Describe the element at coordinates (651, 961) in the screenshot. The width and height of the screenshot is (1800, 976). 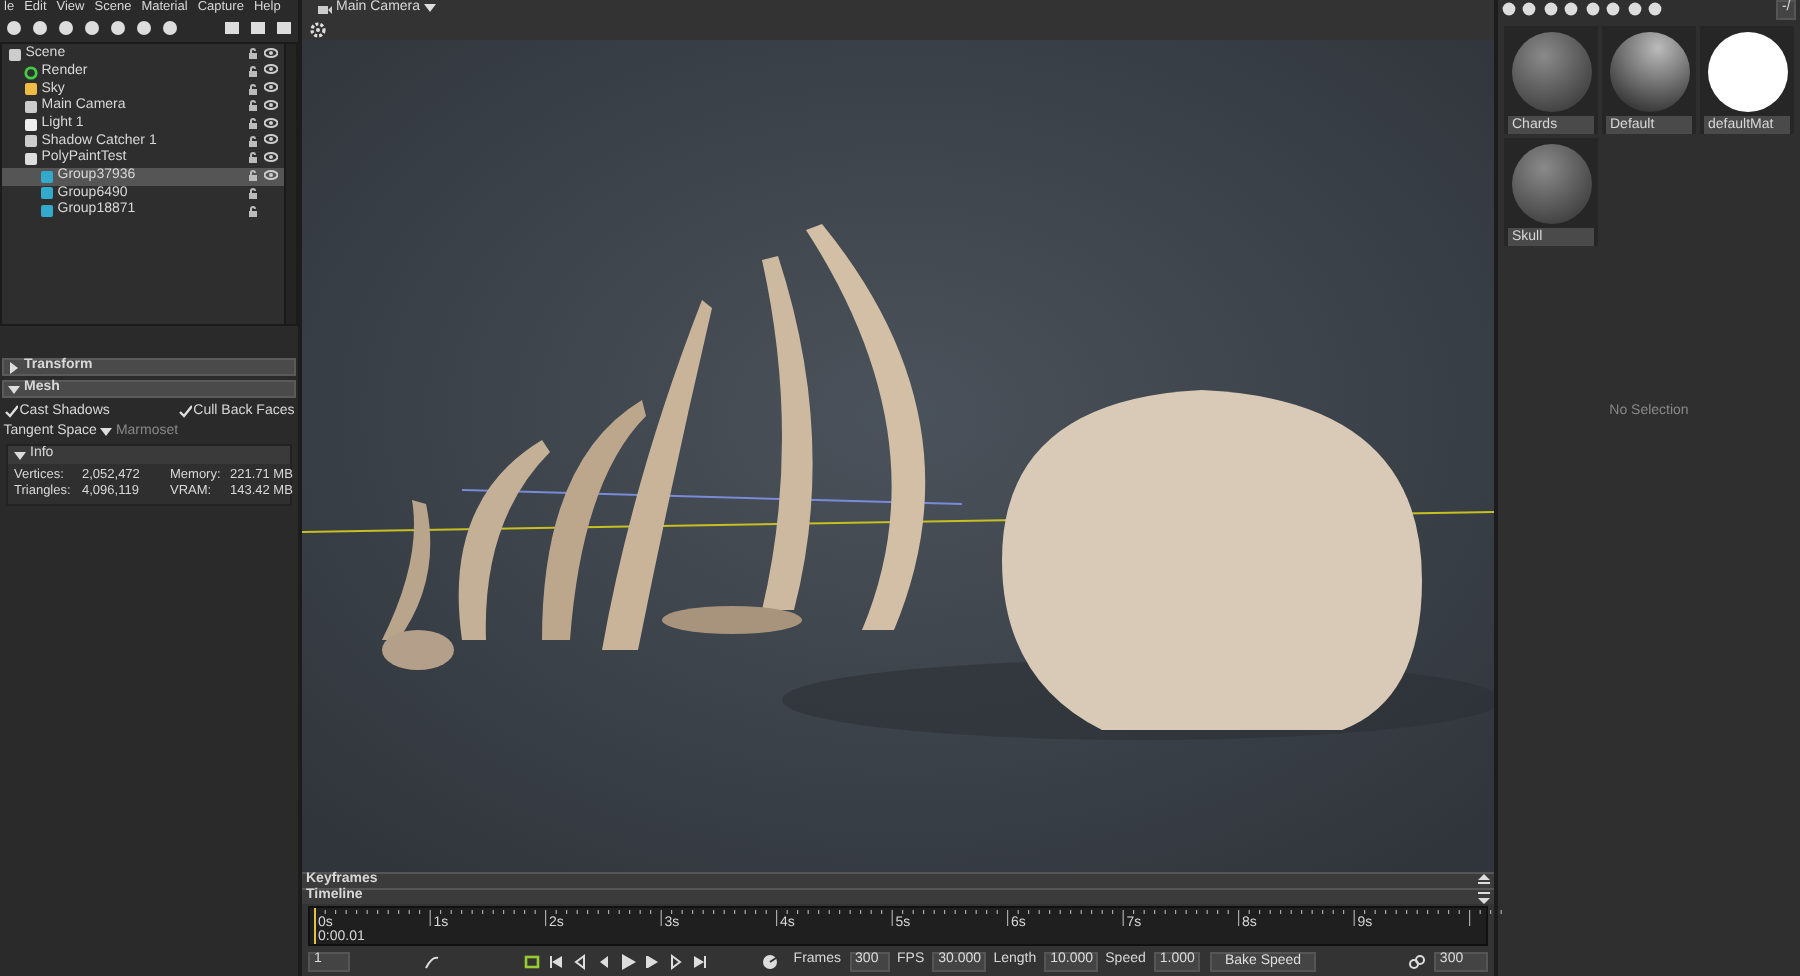
I see `frame-forward-icon` at that location.